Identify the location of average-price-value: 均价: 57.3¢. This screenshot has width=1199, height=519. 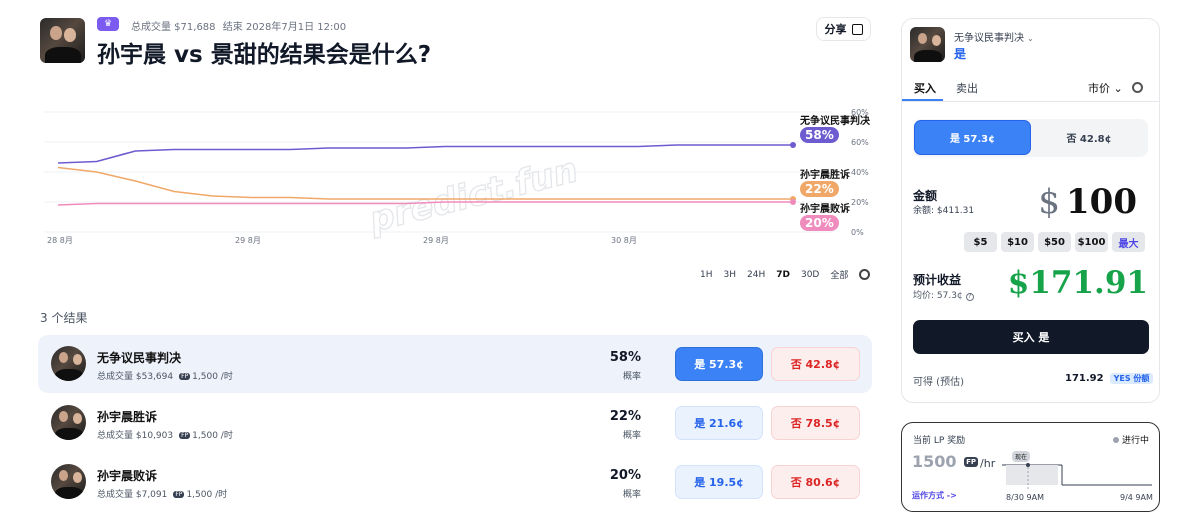
(938, 296).